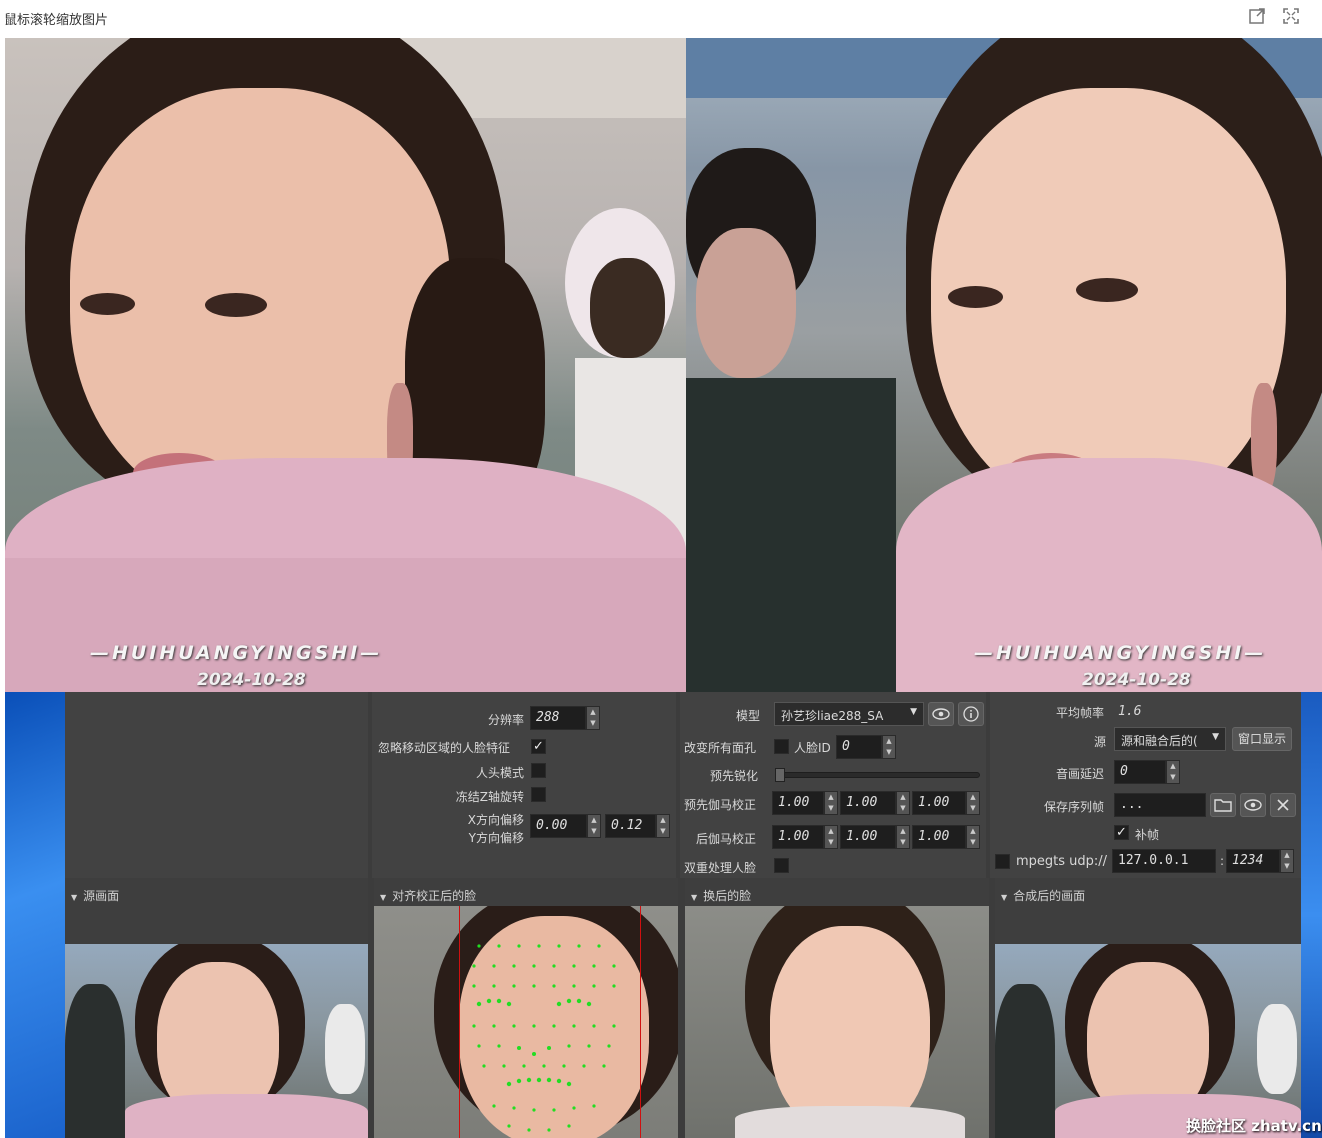 This screenshot has width=1322, height=1138. What do you see at coordinates (1080, 713) in the screenshot?
I see `avg-fps-label: 平均帧率` at bounding box center [1080, 713].